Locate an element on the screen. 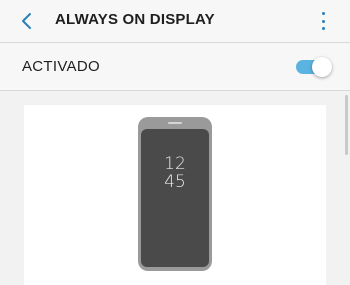 This screenshot has height=285, width=350. phone-screen: 12 45 is located at coordinates (175, 198).